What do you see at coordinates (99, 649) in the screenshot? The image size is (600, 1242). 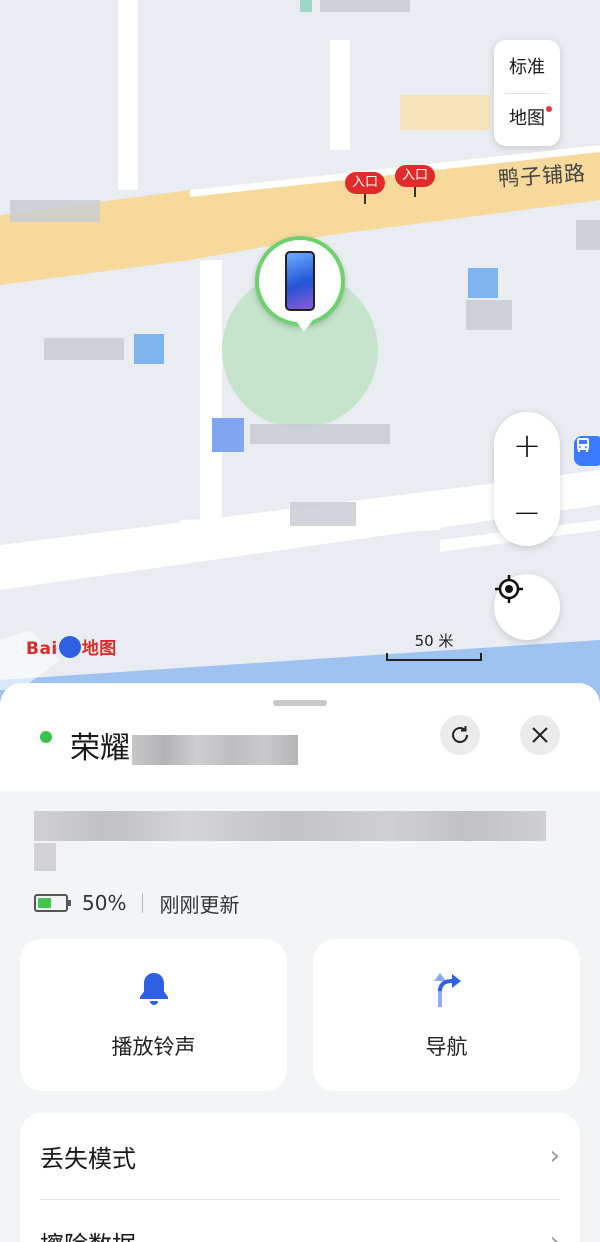 I see `logo-text-suffix: 地图` at bounding box center [99, 649].